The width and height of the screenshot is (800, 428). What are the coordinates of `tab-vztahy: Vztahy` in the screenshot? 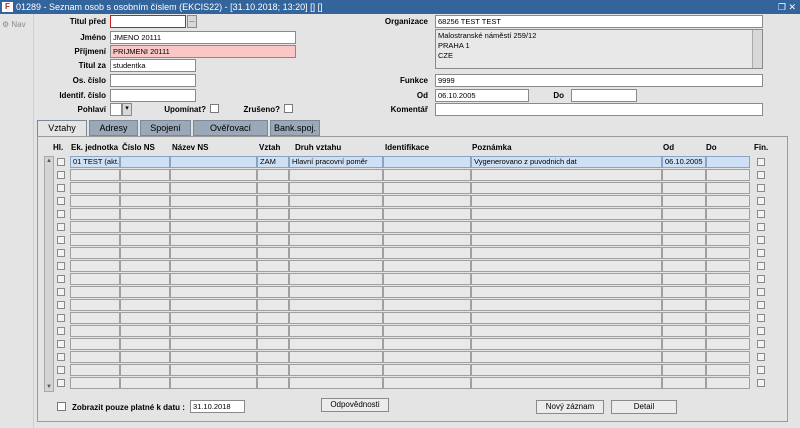 It's located at (62, 128).